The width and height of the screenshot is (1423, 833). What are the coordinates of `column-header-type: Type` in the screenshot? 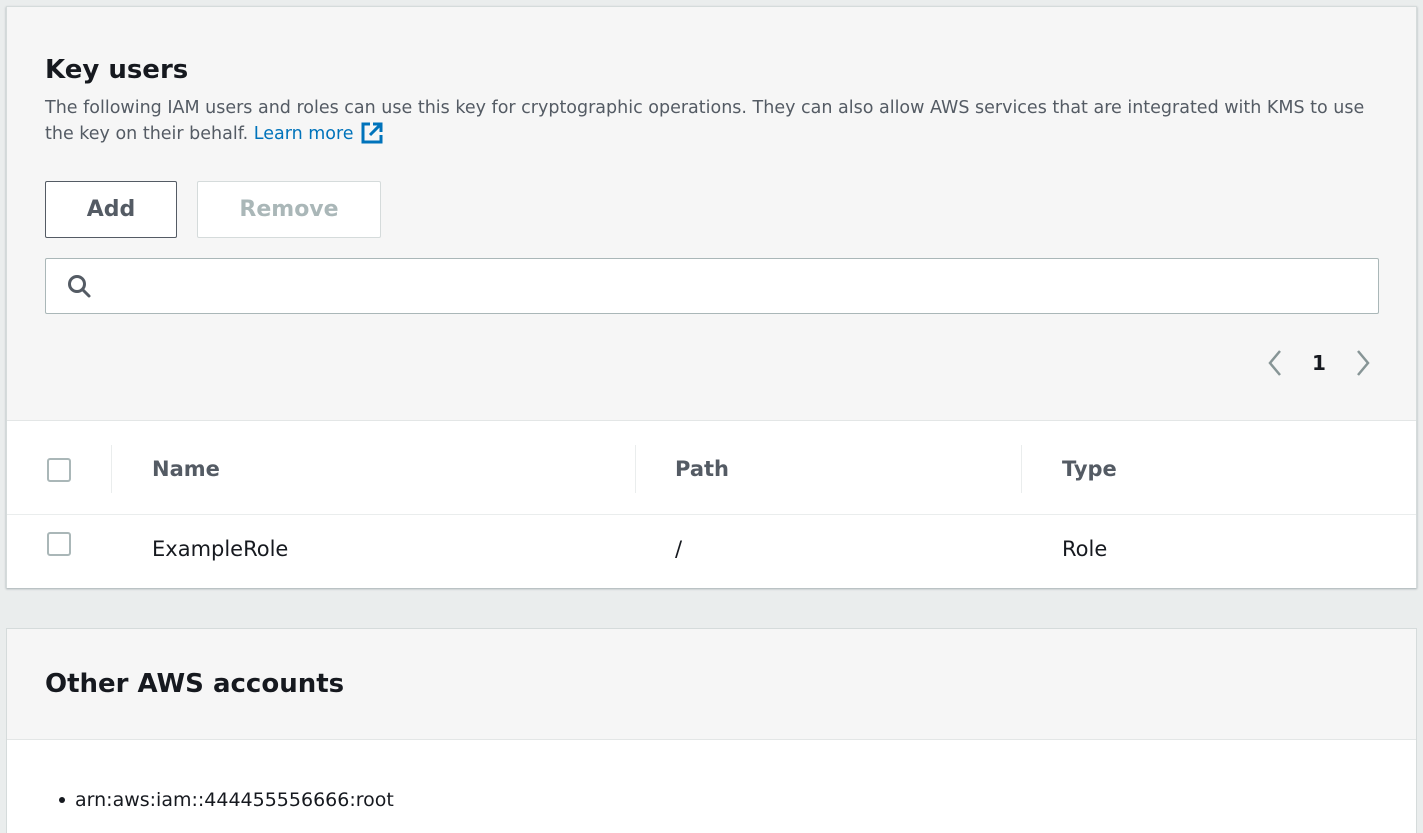 It's located at (1089, 469).